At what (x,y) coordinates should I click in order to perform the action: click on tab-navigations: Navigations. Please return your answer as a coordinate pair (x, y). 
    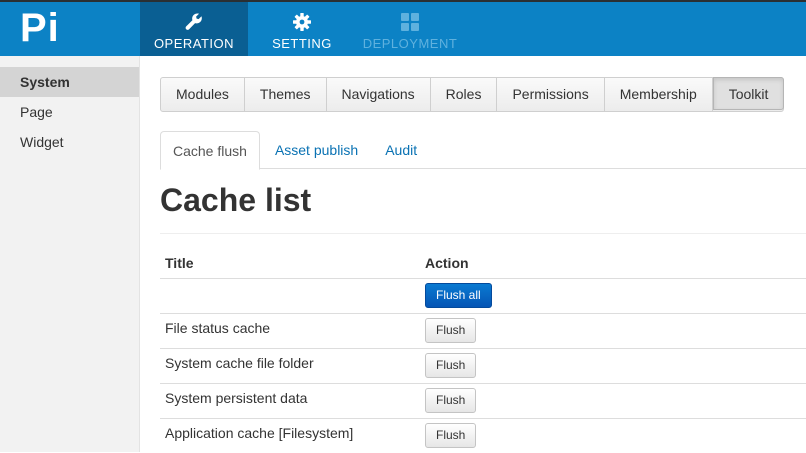
    Looking at the image, I should click on (379, 94).